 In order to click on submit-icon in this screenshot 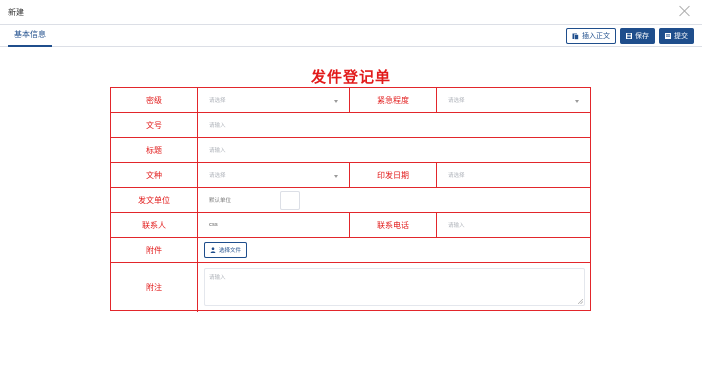, I will do `click(668, 36)`.